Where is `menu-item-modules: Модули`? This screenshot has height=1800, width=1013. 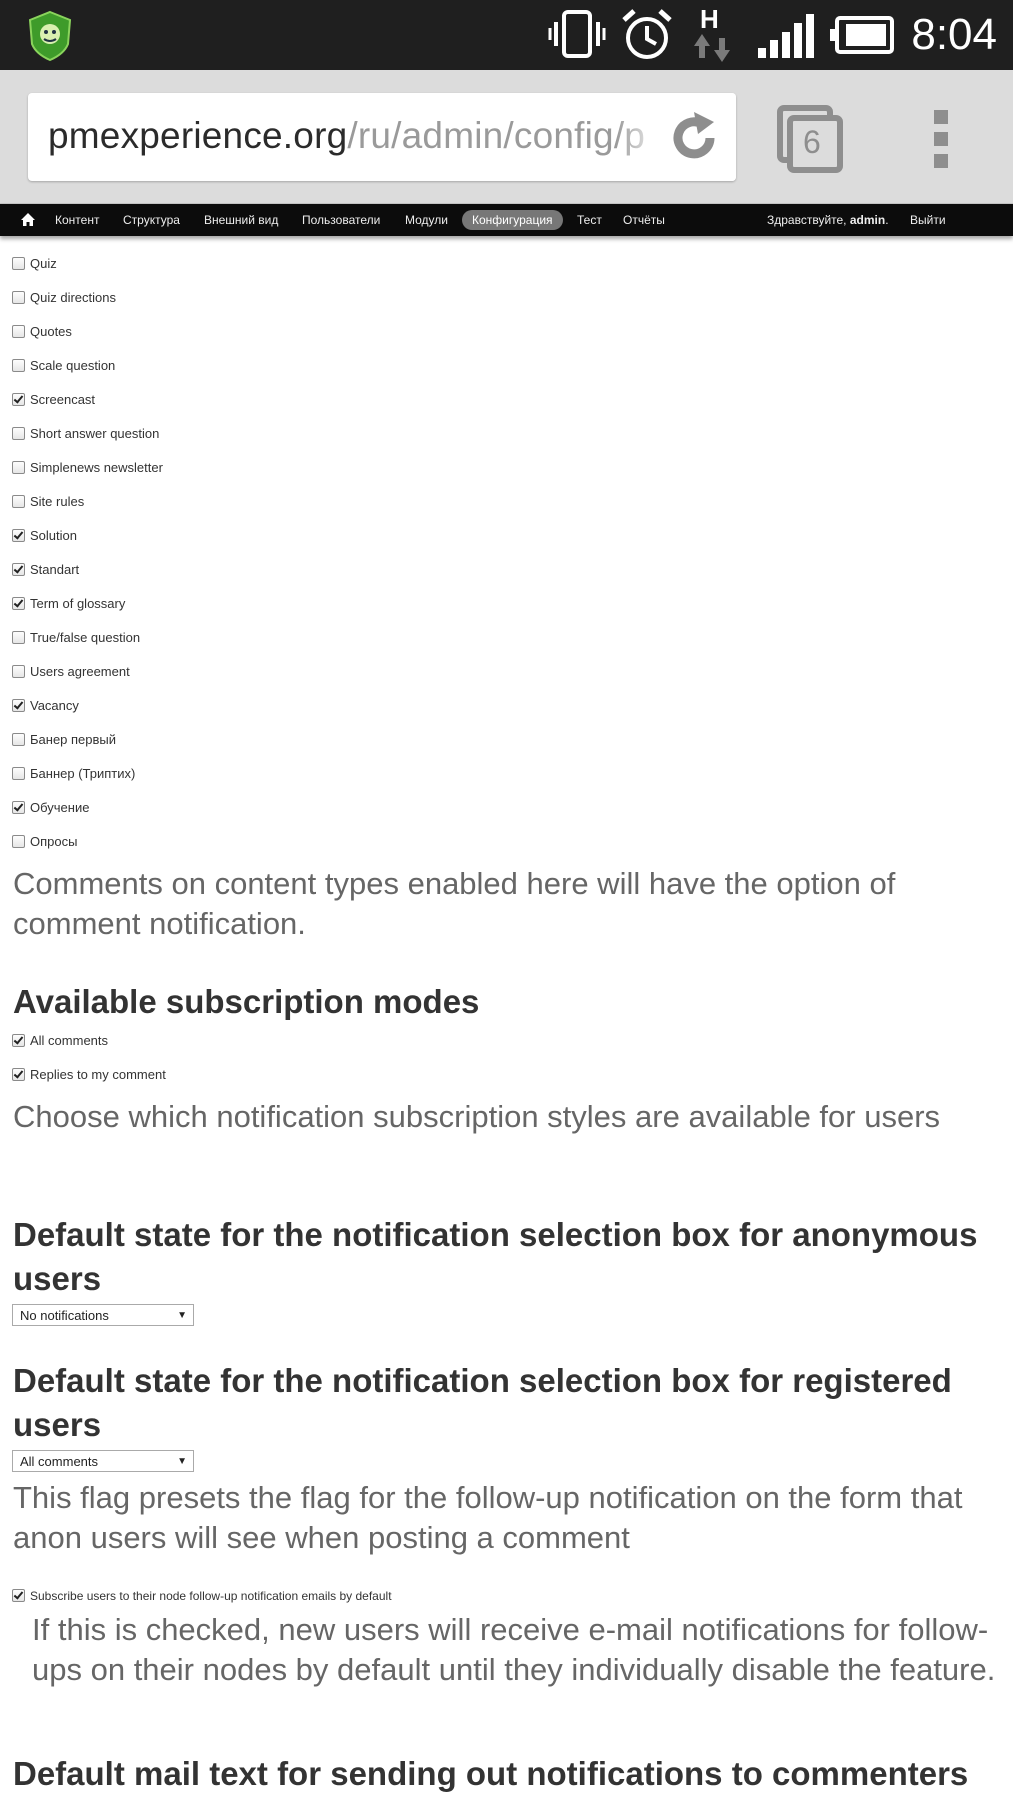 menu-item-modules: Модули is located at coordinates (426, 220).